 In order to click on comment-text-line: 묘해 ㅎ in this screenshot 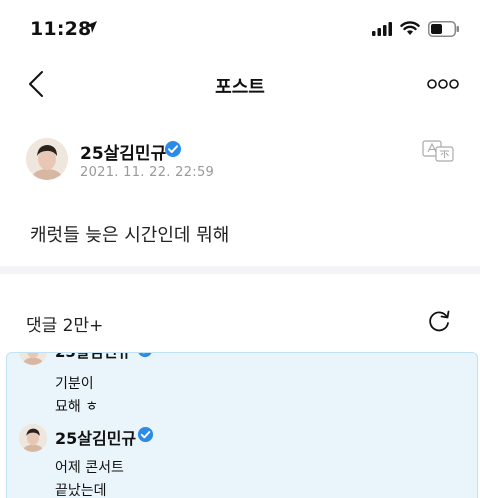, I will do `click(77, 407)`.